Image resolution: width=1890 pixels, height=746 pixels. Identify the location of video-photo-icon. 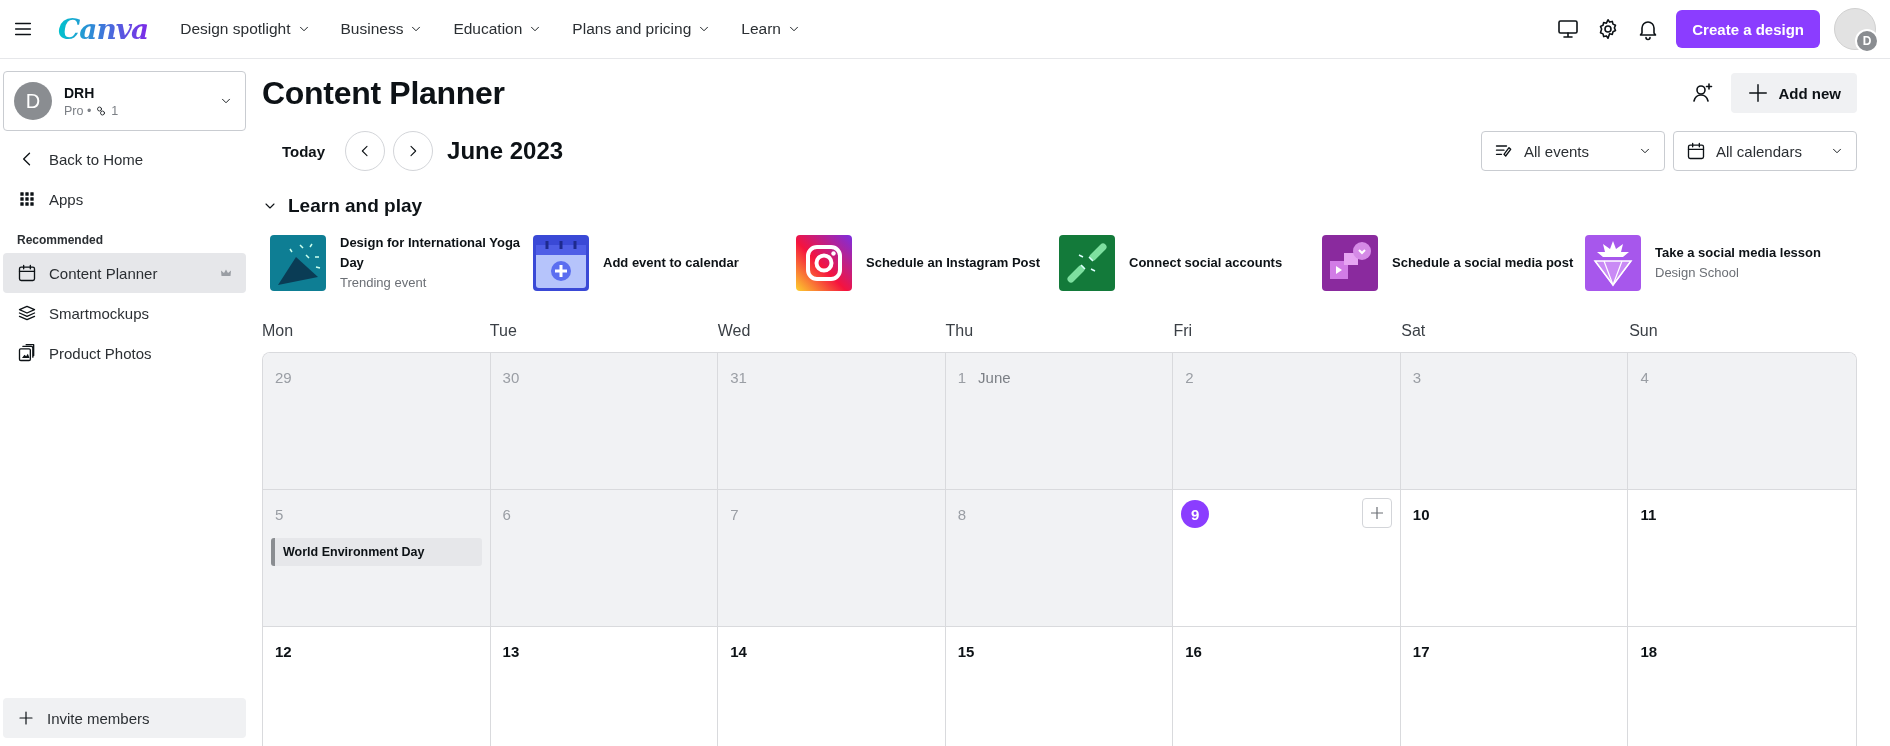
(1350, 262).